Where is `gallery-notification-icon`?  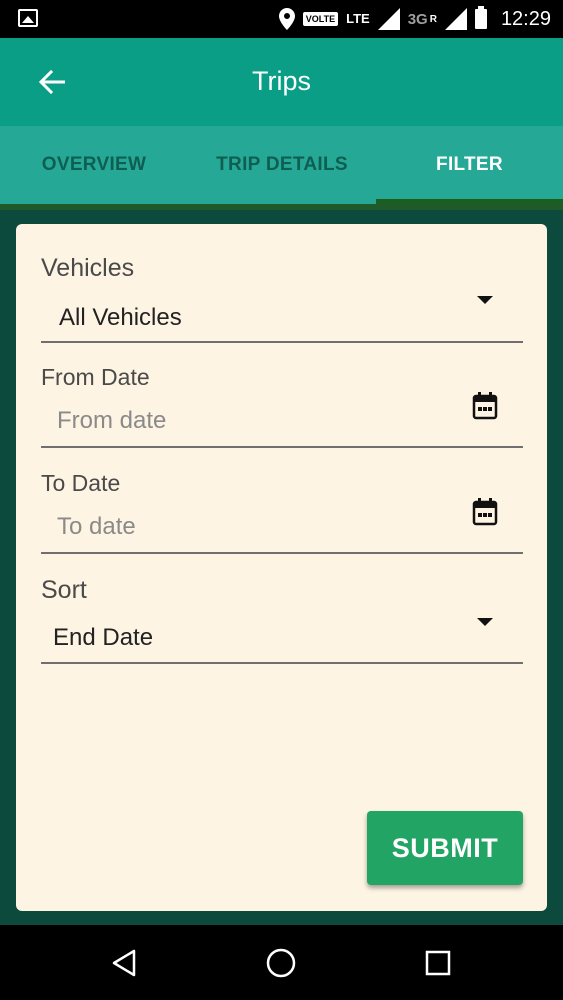 gallery-notification-icon is located at coordinates (28, 18).